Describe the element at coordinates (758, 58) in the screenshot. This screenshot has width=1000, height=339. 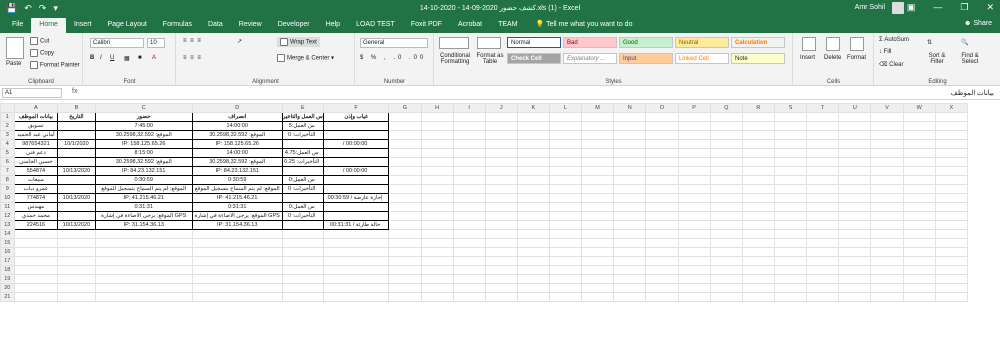
I see `style-note: Note` at that location.